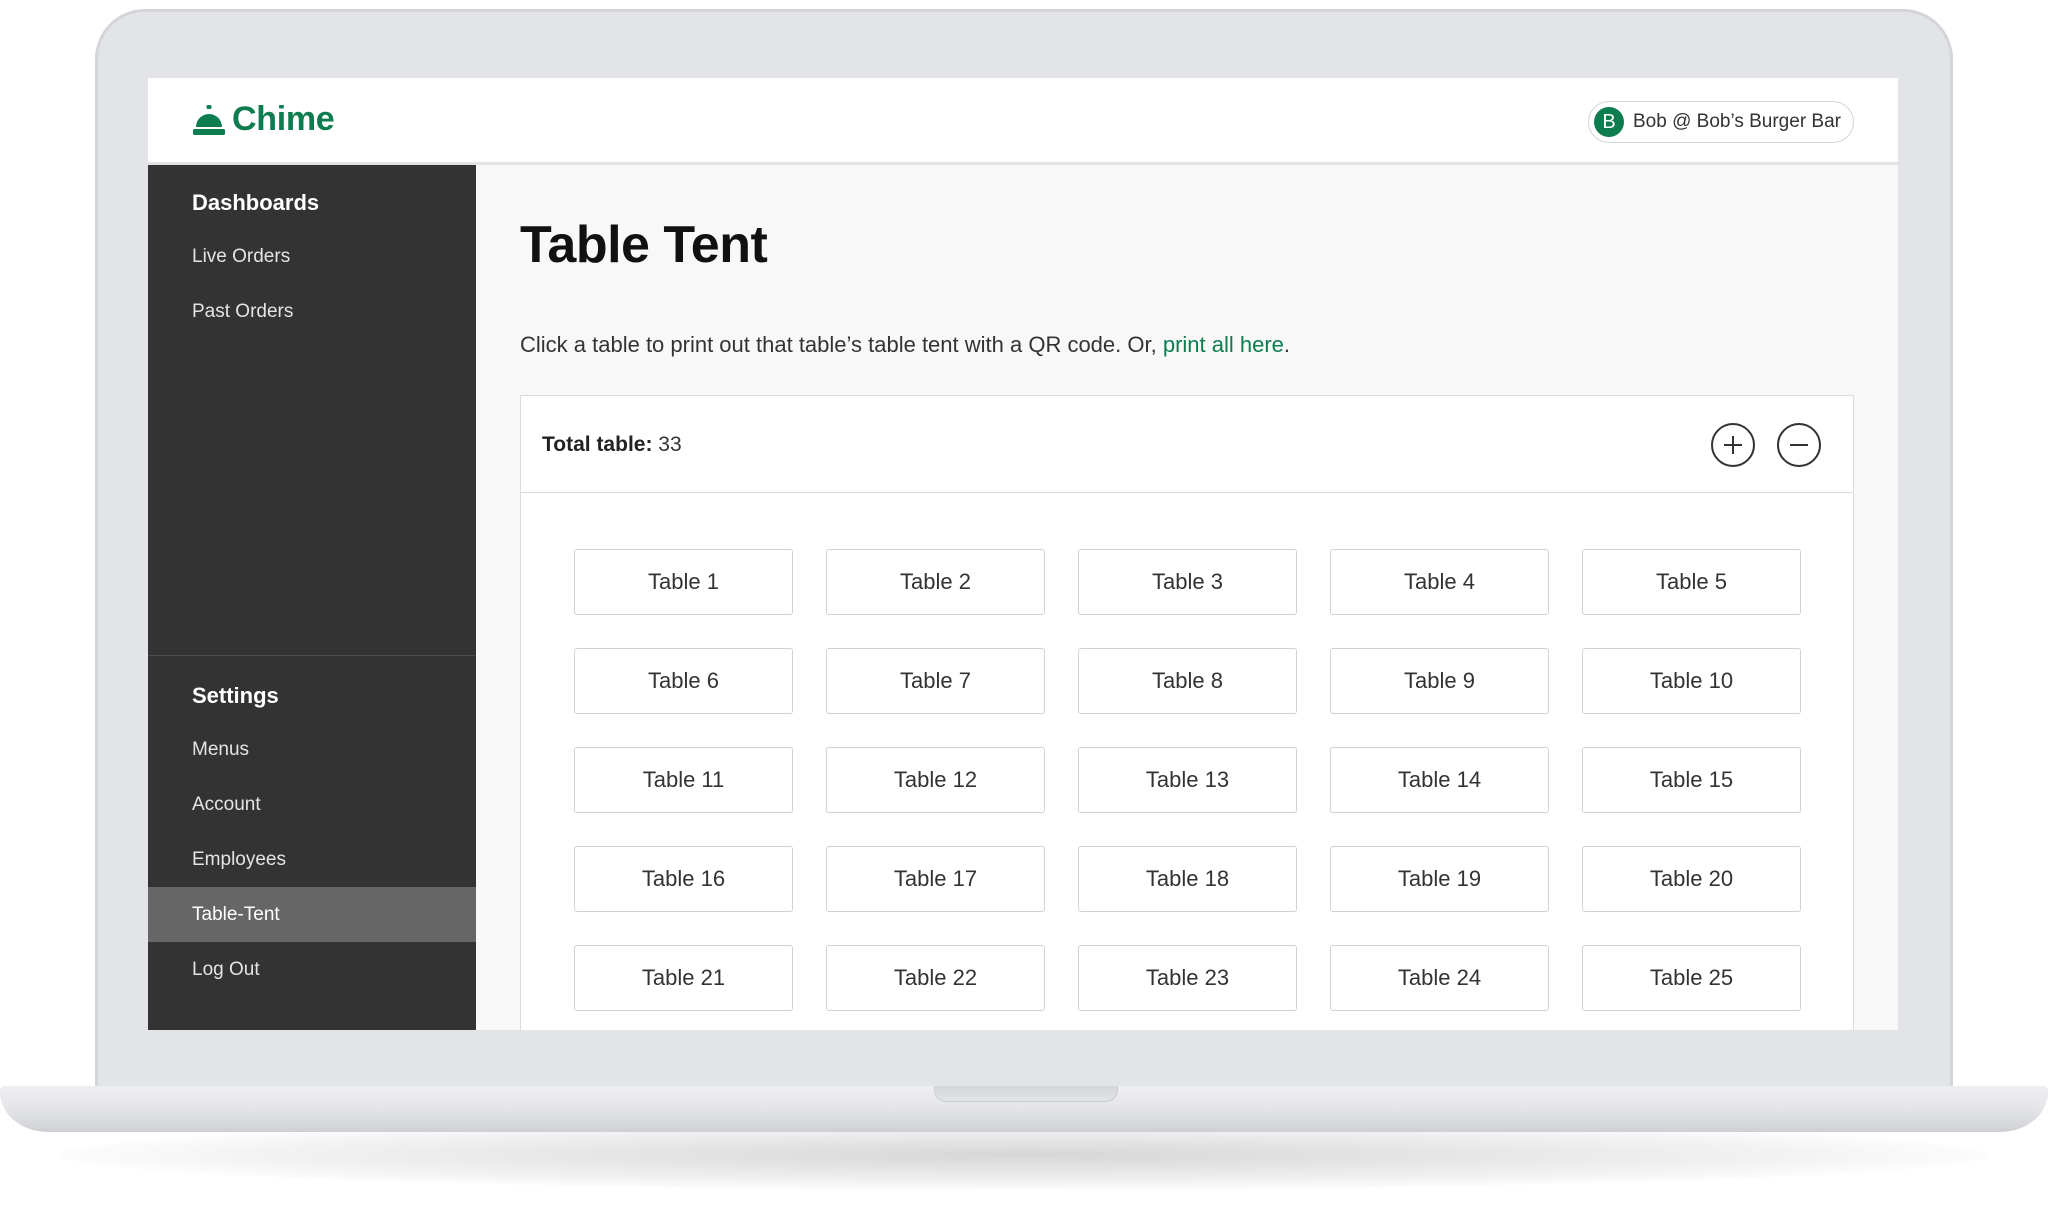  I want to click on table-button: Table 20, so click(1691, 879).